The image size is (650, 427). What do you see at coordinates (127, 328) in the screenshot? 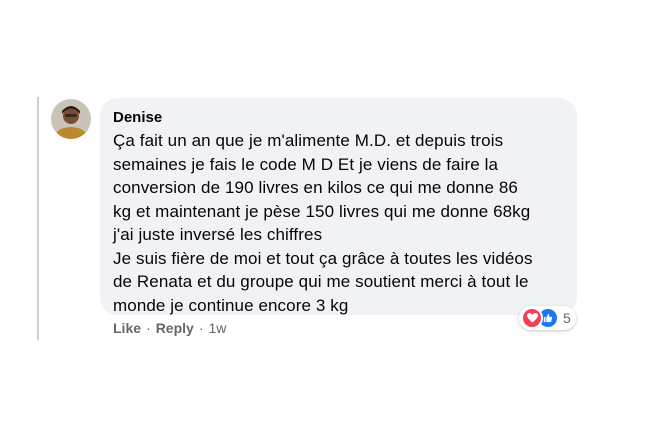
I see `like-button: Like` at bounding box center [127, 328].